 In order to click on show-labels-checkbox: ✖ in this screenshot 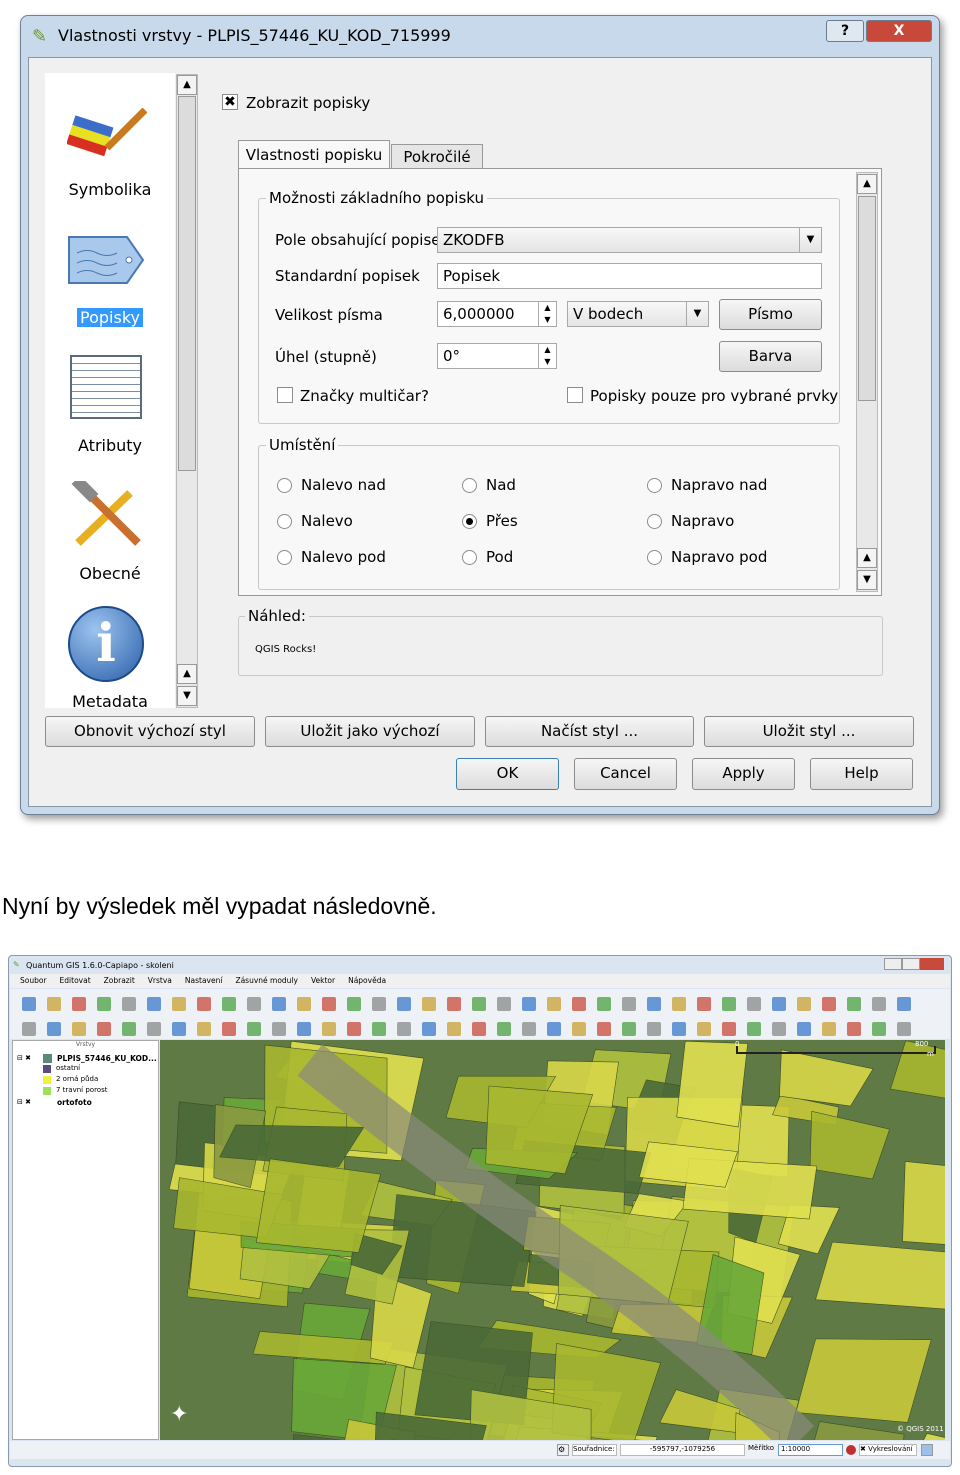, I will do `click(230, 102)`.